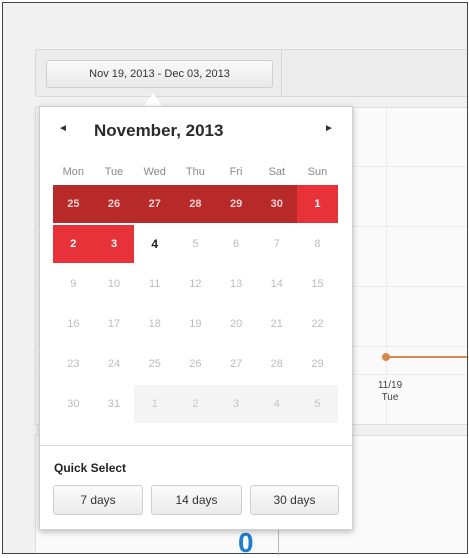  I want to click on date-range-button: Nov 19, 2013 - Dec 03, 2013, so click(159, 74).